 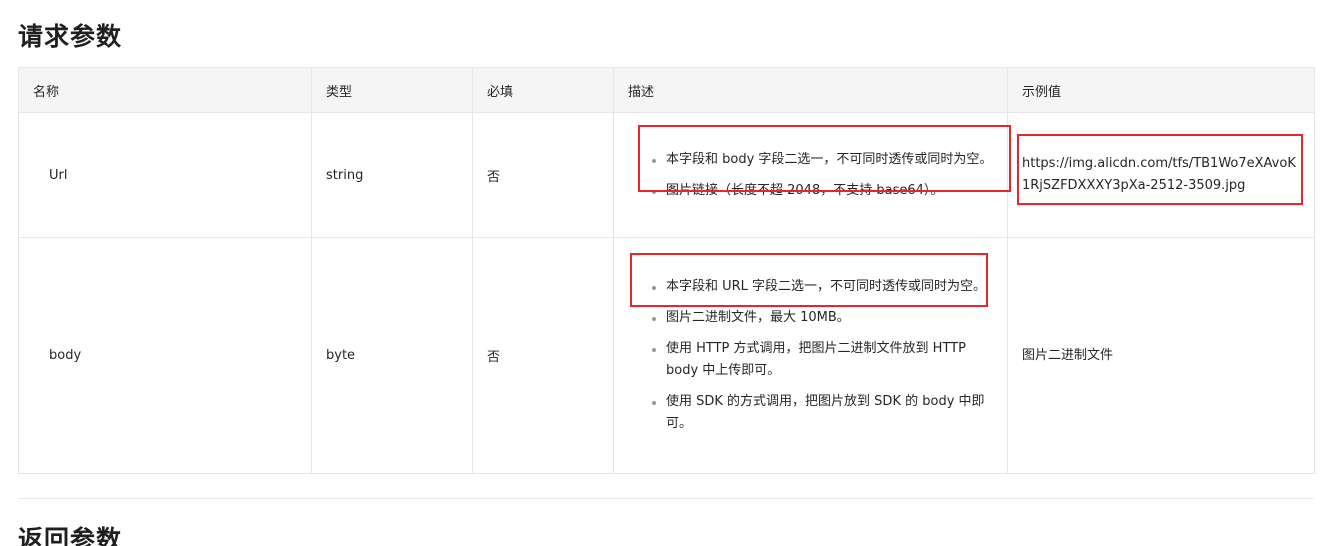 What do you see at coordinates (1161, 90) in the screenshot?
I see `header-example: 示例值` at bounding box center [1161, 90].